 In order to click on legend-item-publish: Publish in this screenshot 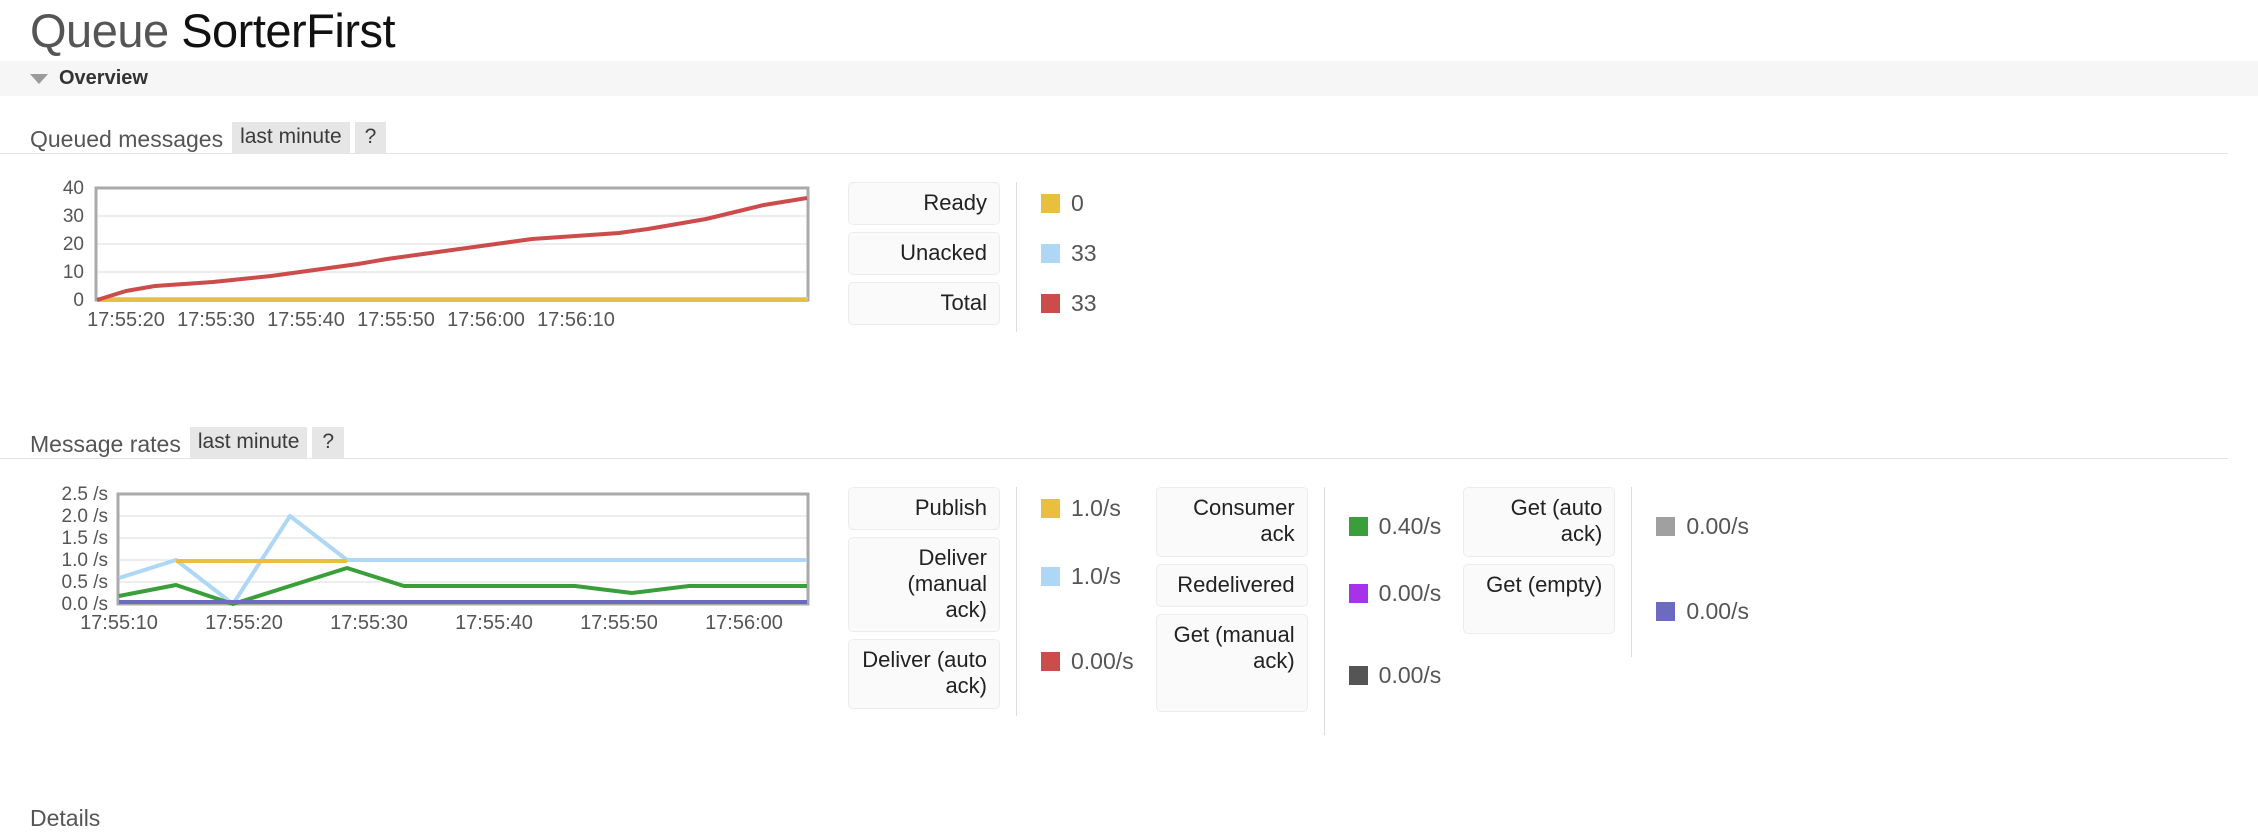, I will do `click(924, 509)`.